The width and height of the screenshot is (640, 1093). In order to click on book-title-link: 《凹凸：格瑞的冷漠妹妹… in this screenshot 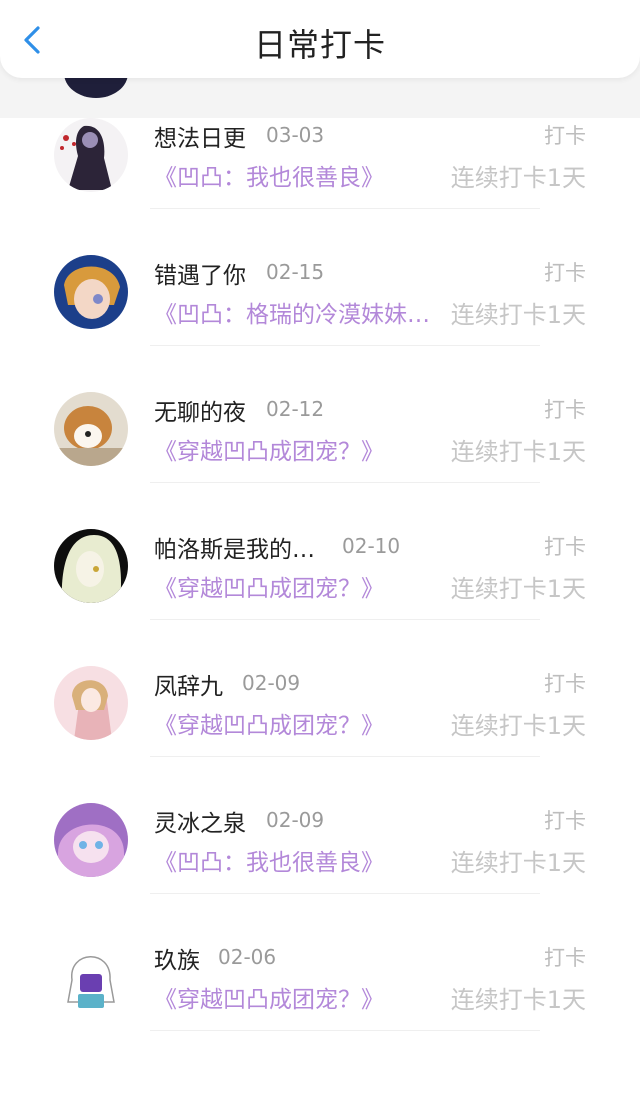, I will do `click(292, 312)`.